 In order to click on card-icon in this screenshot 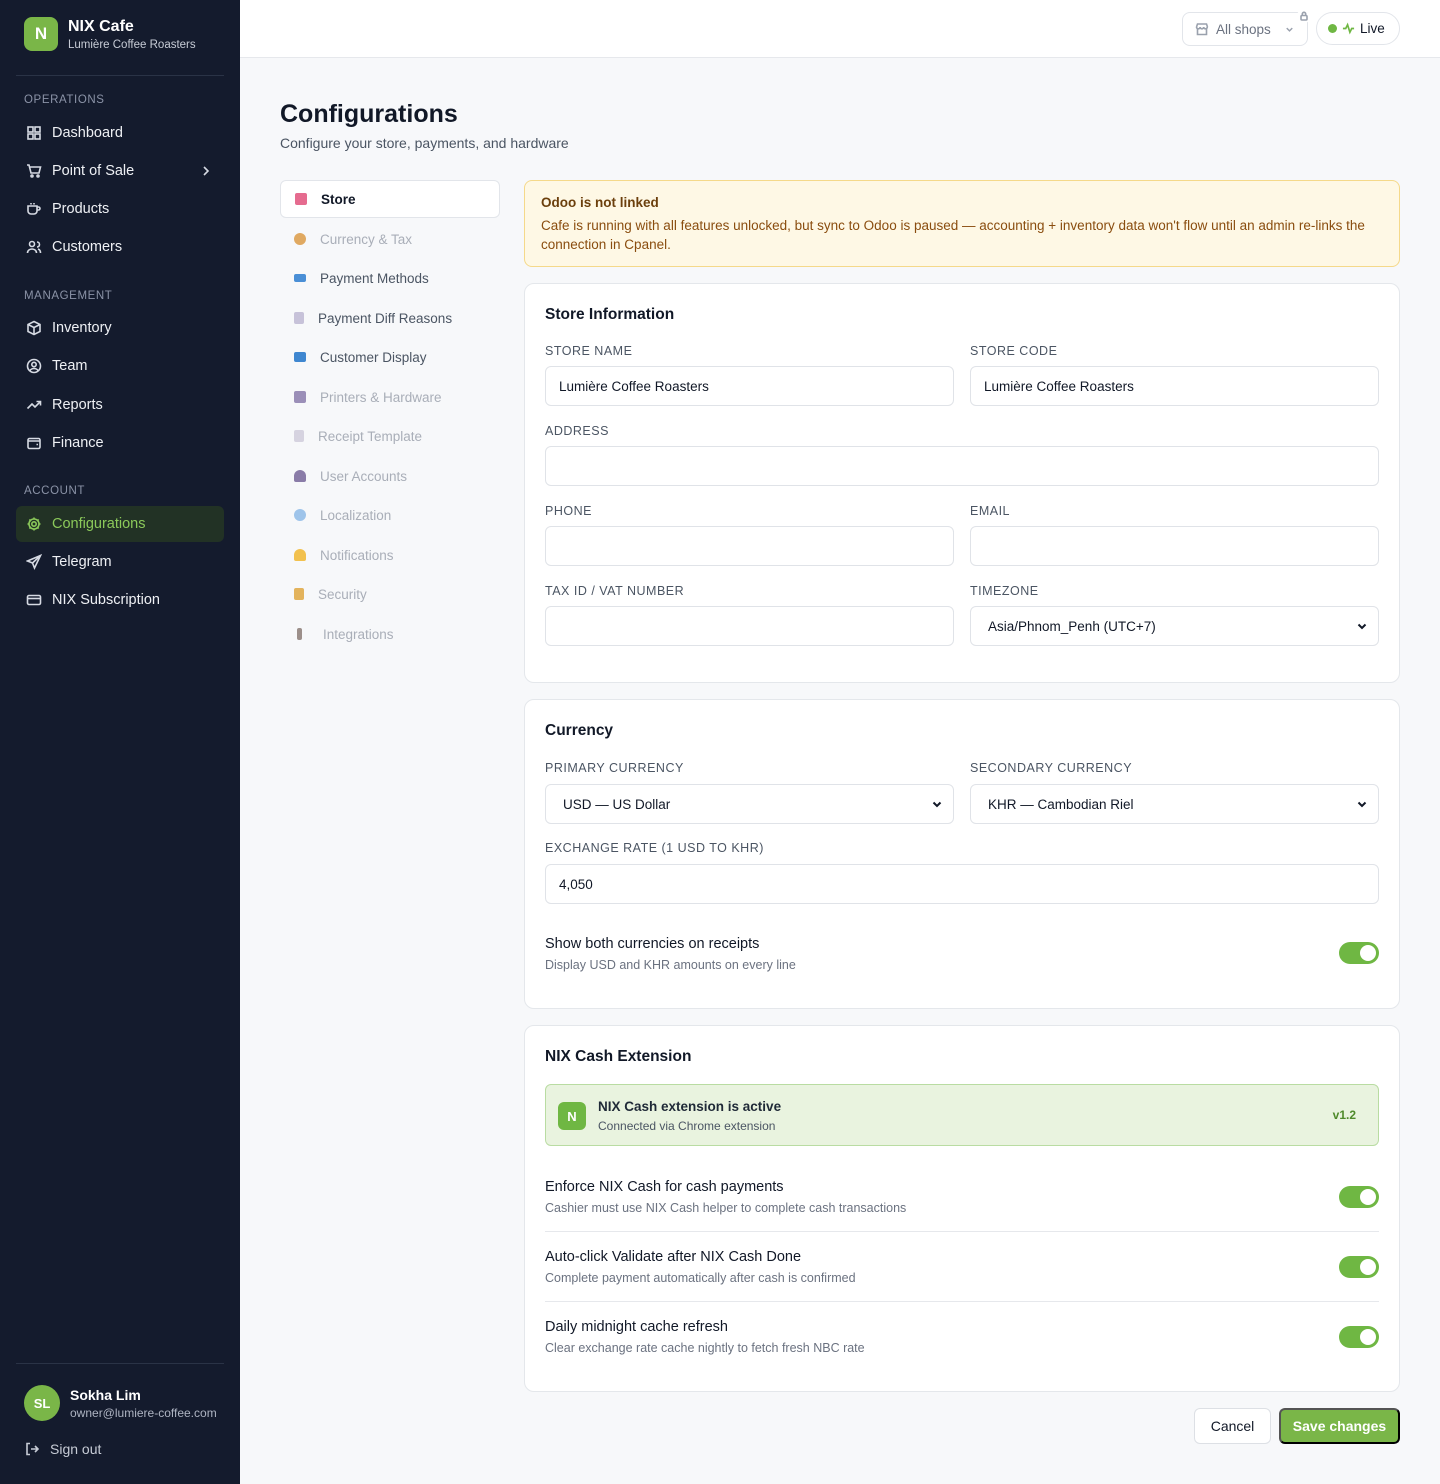, I will do `click(34, 600)`.